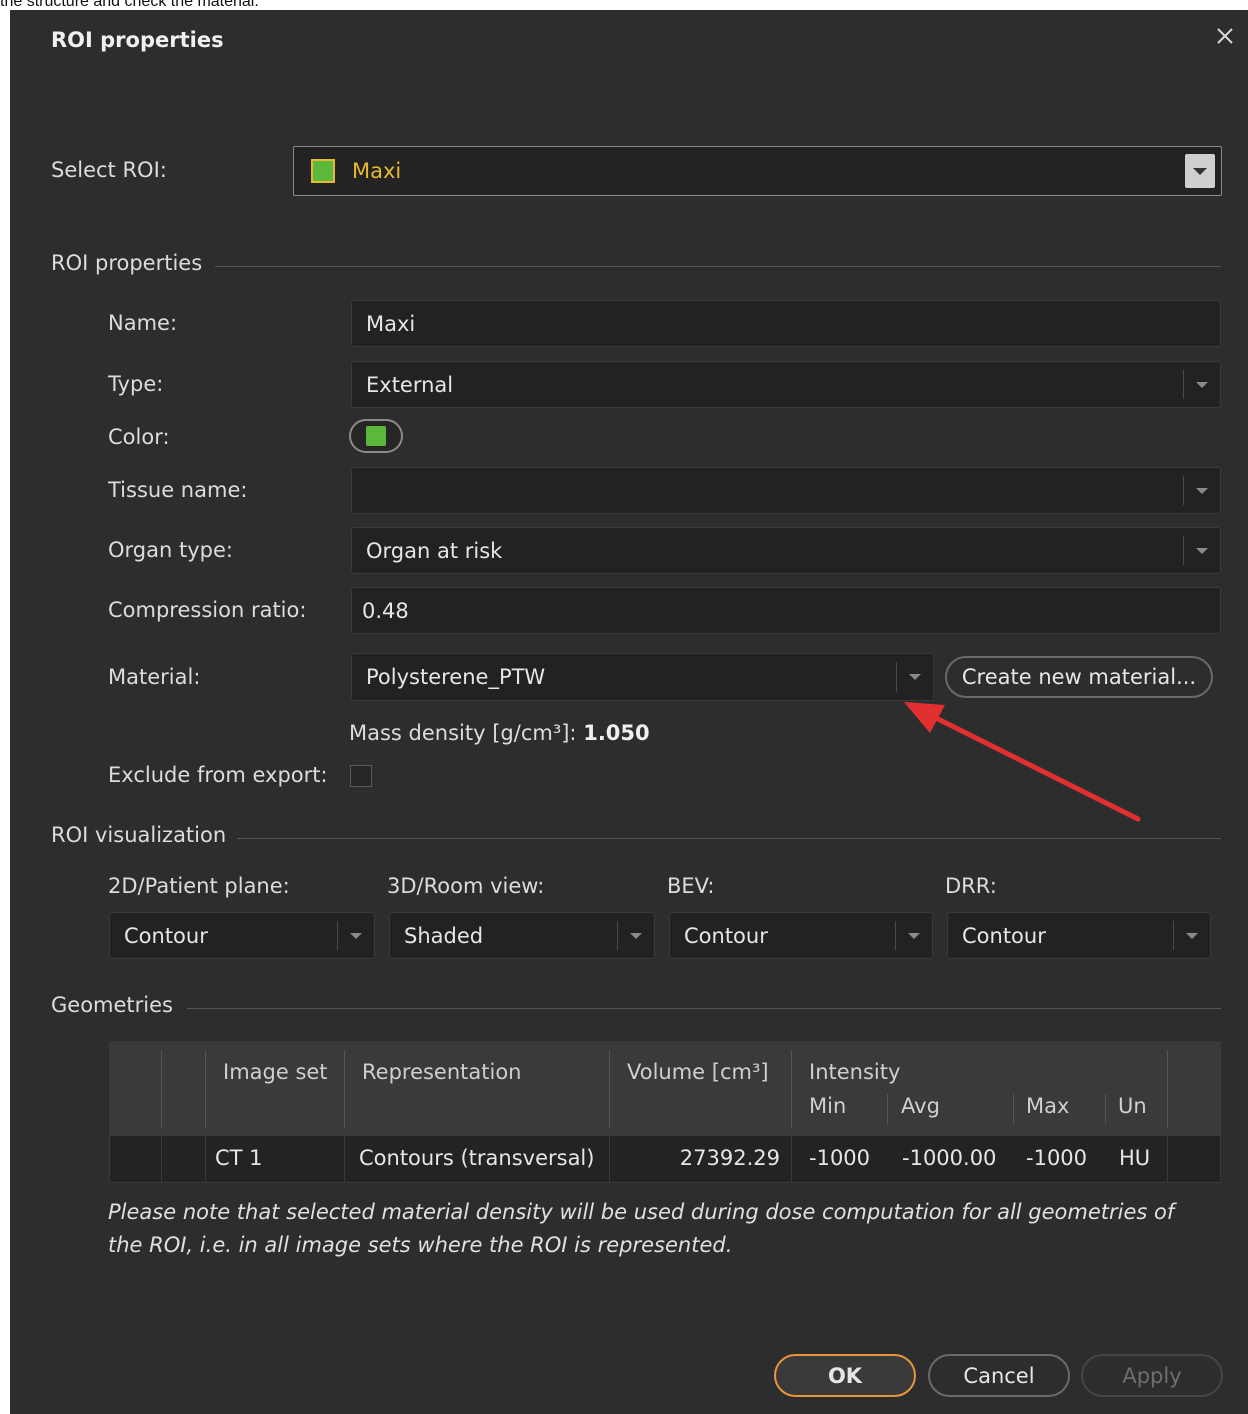  I want to click on type-dropdown-arrow, so click(1201, 384).